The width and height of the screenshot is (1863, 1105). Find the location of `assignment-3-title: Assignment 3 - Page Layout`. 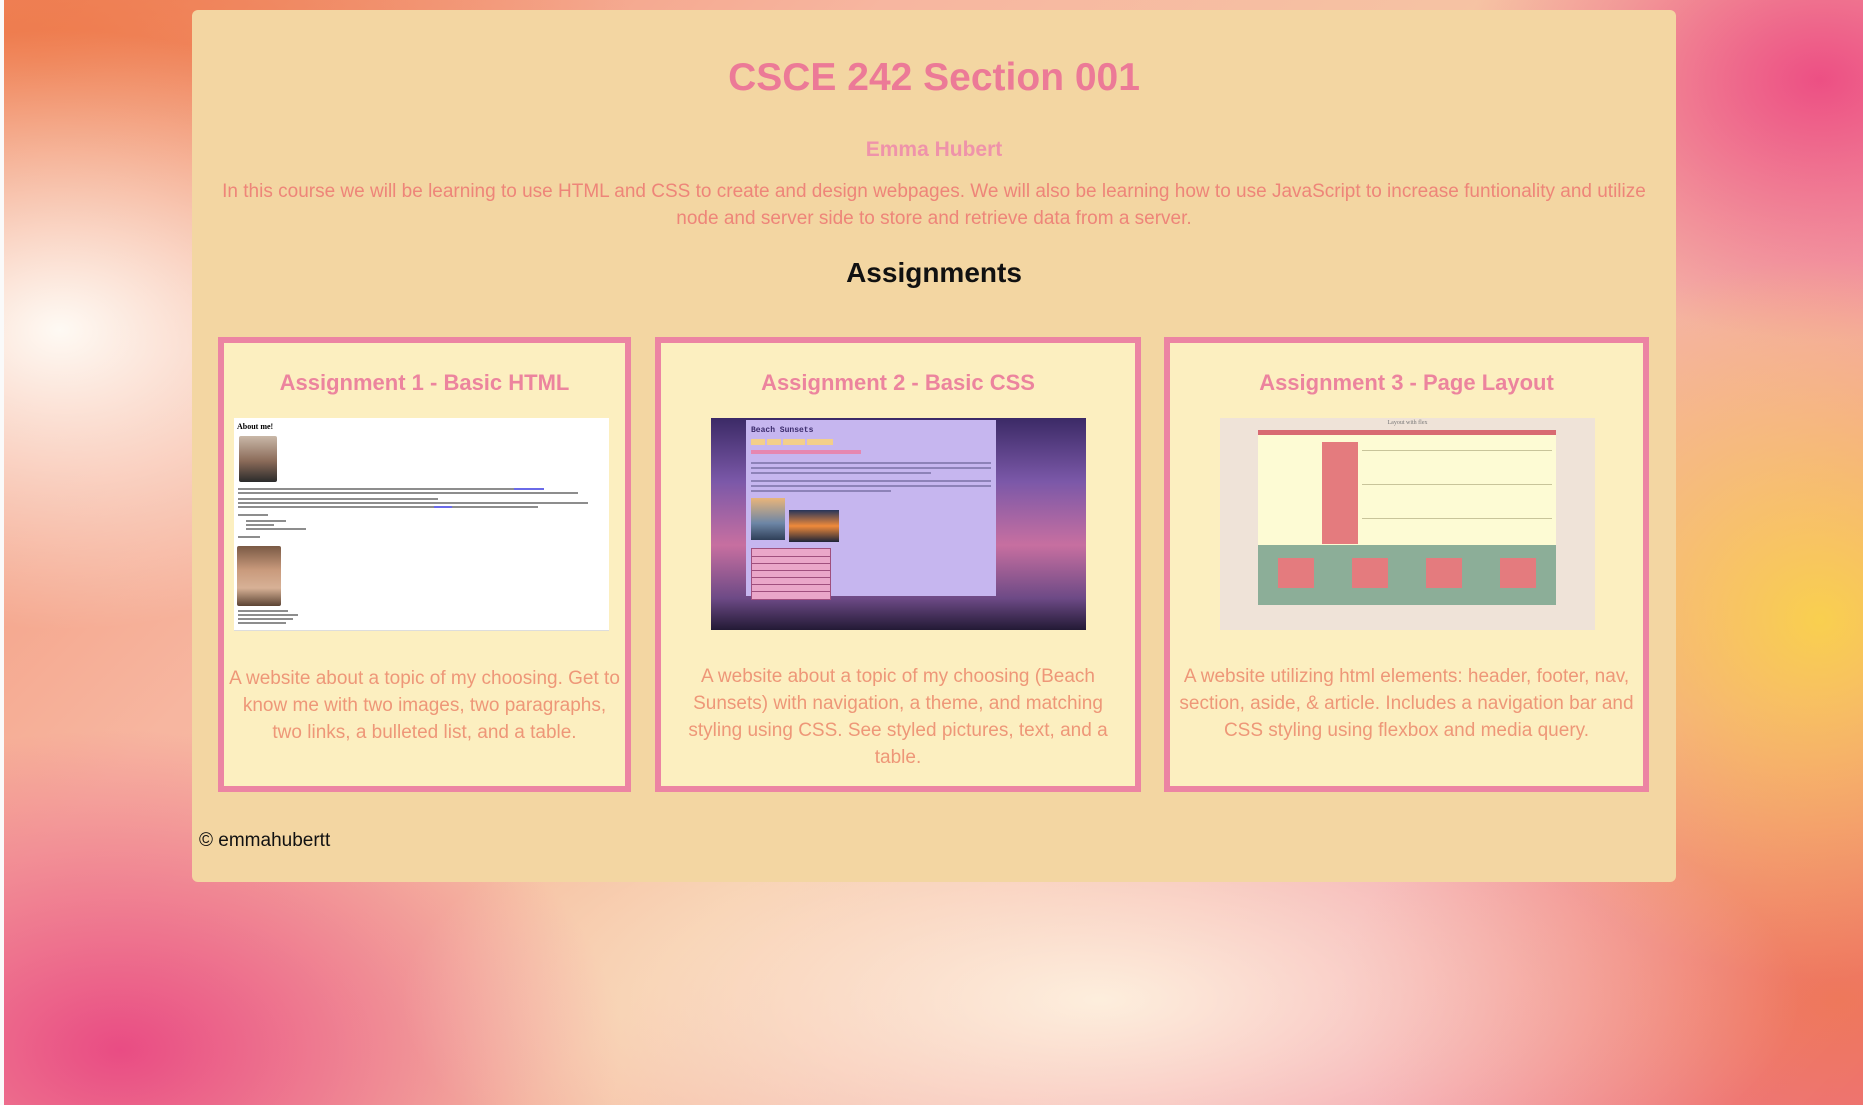

assignment-3-title: Assignment 3 - Page Layout is located at coordinates (1406, 382).